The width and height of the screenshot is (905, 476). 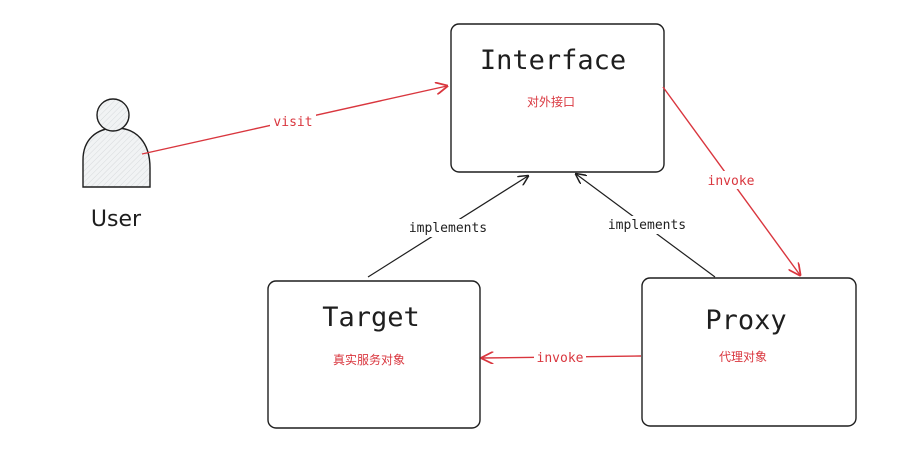 I want to click on implements-target-label: implements, so click(x=448, y=228).